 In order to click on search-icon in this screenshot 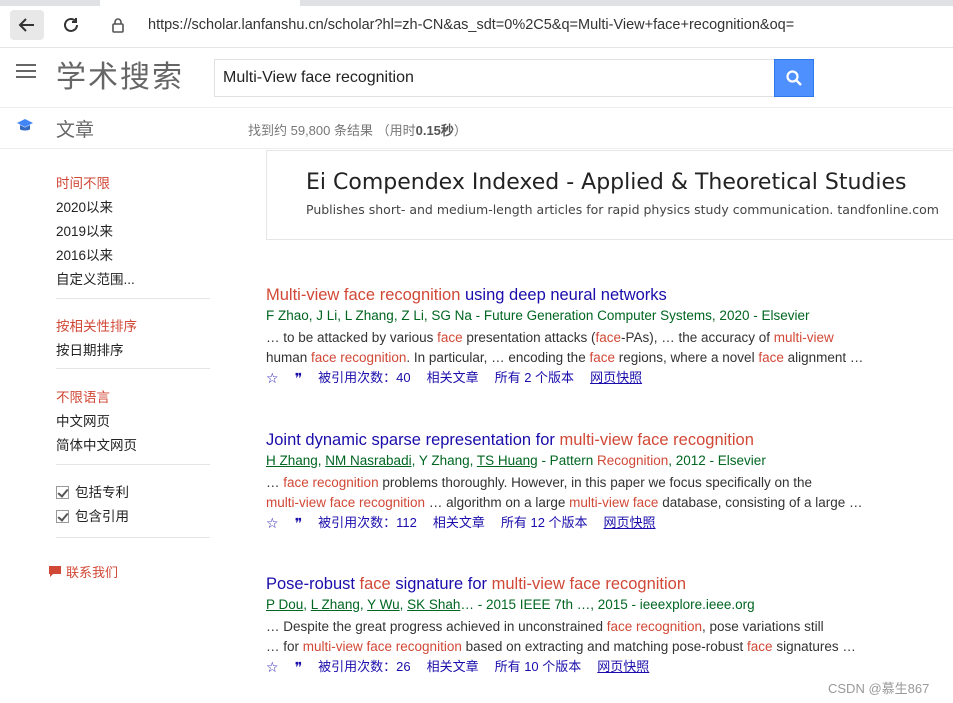, I will do `click(794, 78)`.